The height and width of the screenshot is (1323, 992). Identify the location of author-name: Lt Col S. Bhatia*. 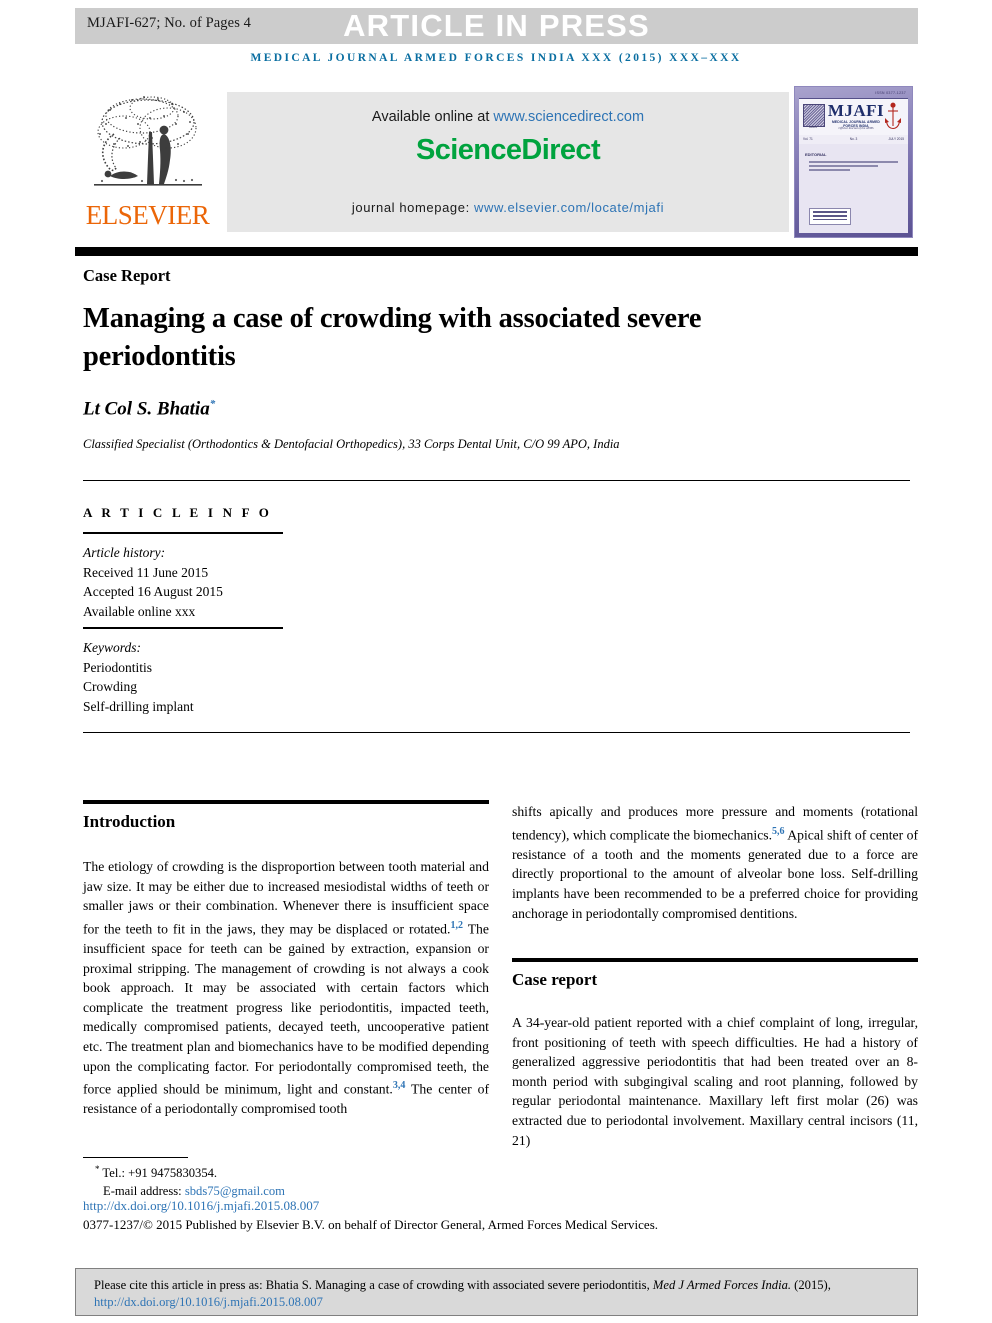
(149, 409).